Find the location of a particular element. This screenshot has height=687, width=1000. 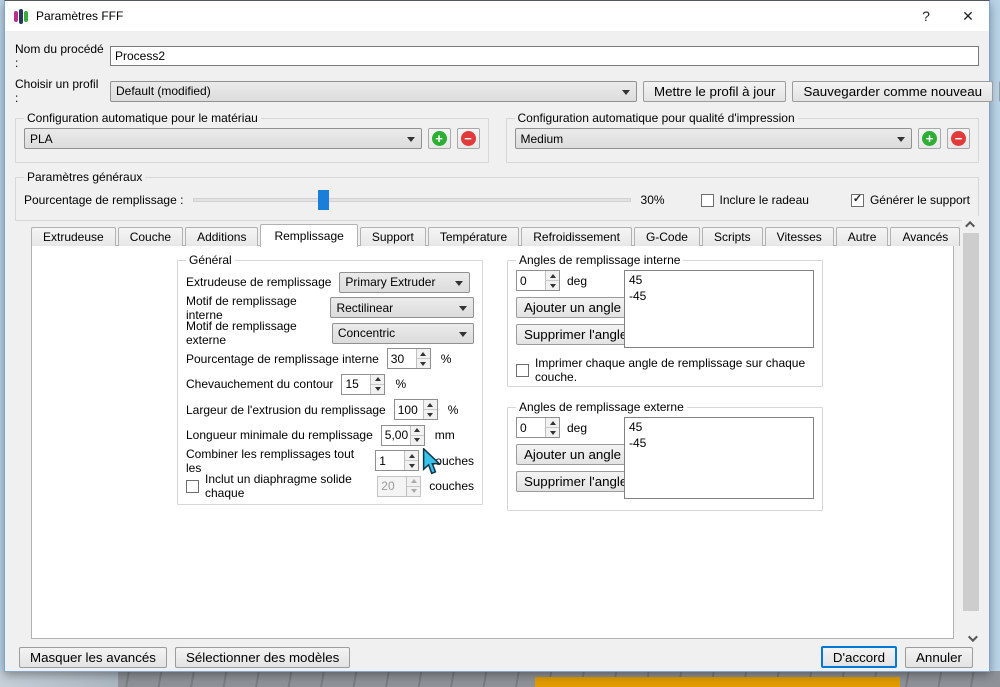

diaphragm-checkbox is located at coordinates (192, 486).